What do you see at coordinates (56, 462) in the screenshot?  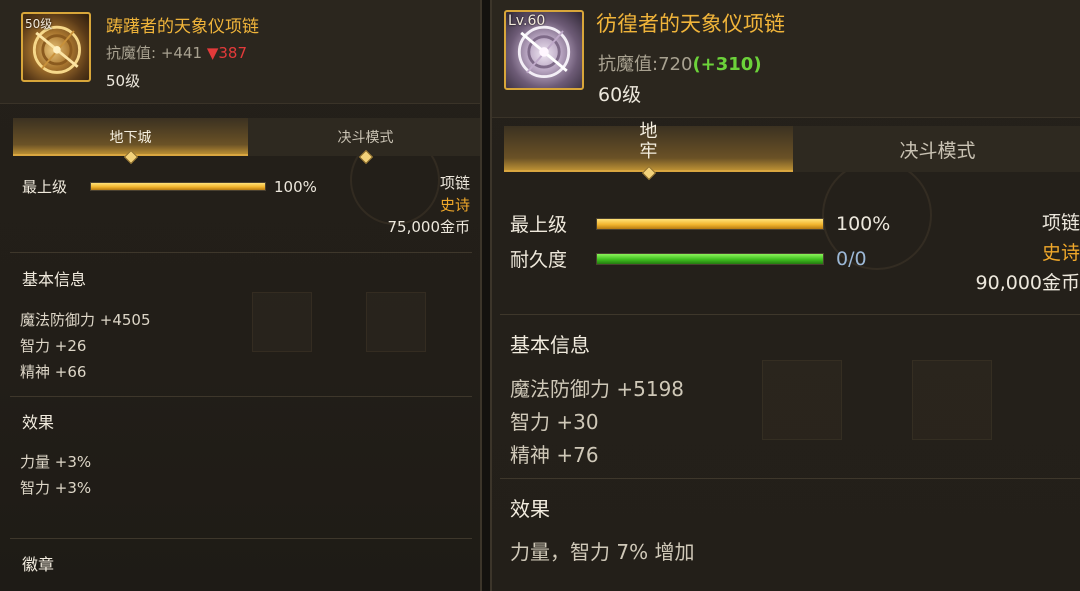 I see `effect-line: 力量 +3%` at bounding box center [56, 462].